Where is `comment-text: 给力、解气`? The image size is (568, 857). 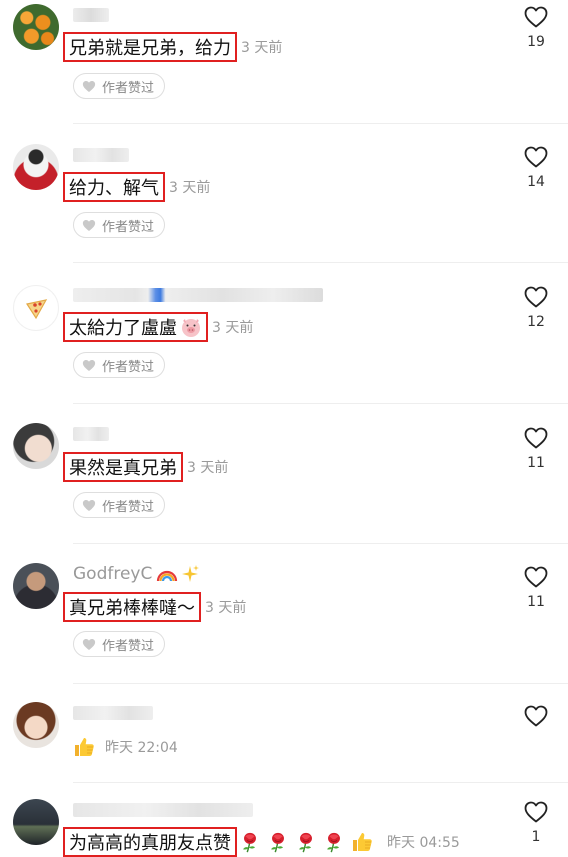
comment-text: 给力、解气 is located at coordinates (114, 188).